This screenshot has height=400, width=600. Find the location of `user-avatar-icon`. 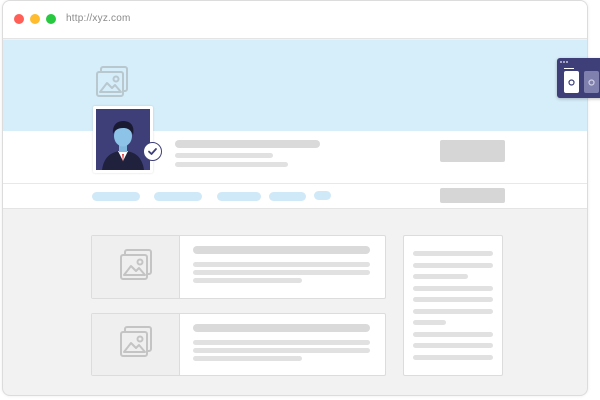

user-avatar-icon is located at coordinates (123, 139).